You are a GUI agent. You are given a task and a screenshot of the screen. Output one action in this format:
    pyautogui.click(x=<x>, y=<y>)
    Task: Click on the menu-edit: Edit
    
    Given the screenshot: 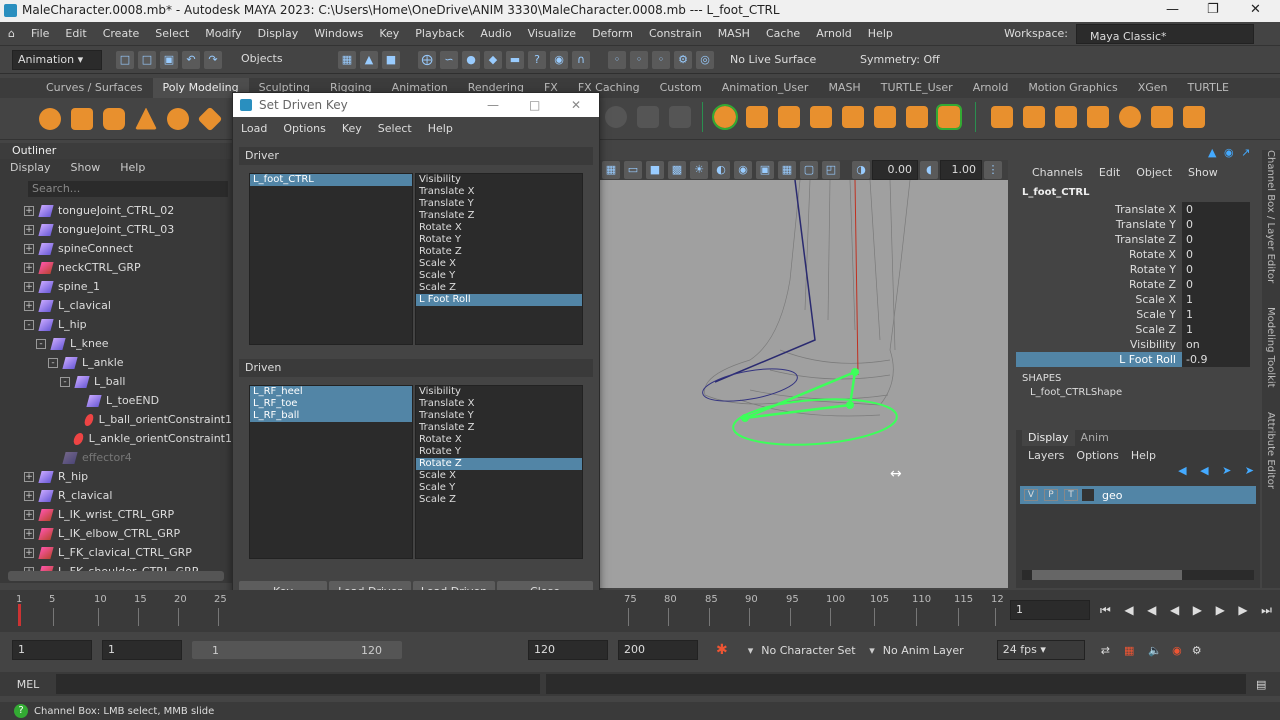 What is the action you would take?
    pyautogui.click(x=75, y=34)
    